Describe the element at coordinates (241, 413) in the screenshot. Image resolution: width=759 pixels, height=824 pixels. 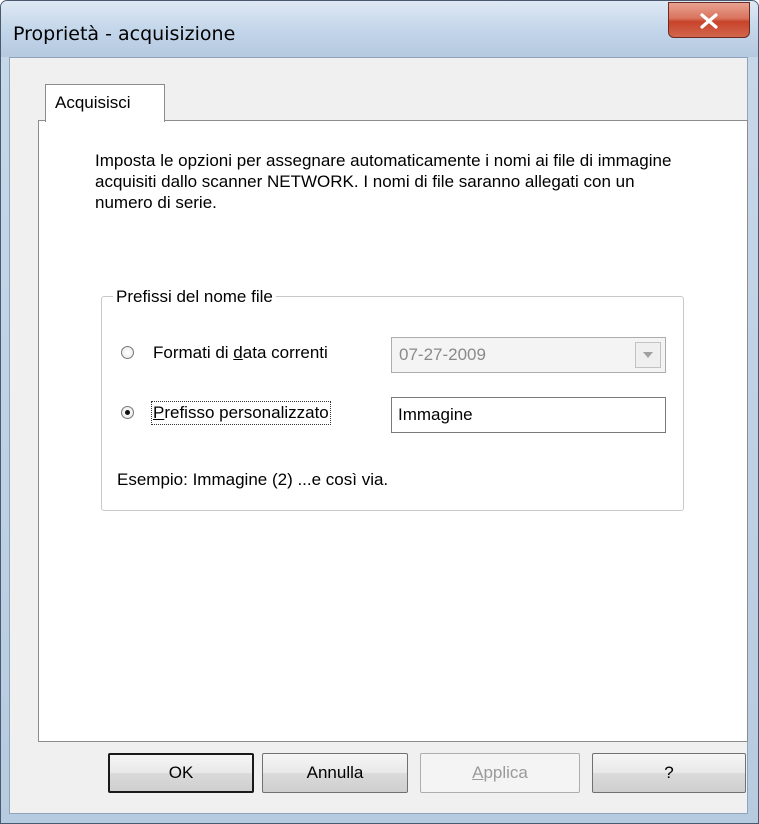
I see `custom-prefix-label: Prefisso personalizzato` at that location.